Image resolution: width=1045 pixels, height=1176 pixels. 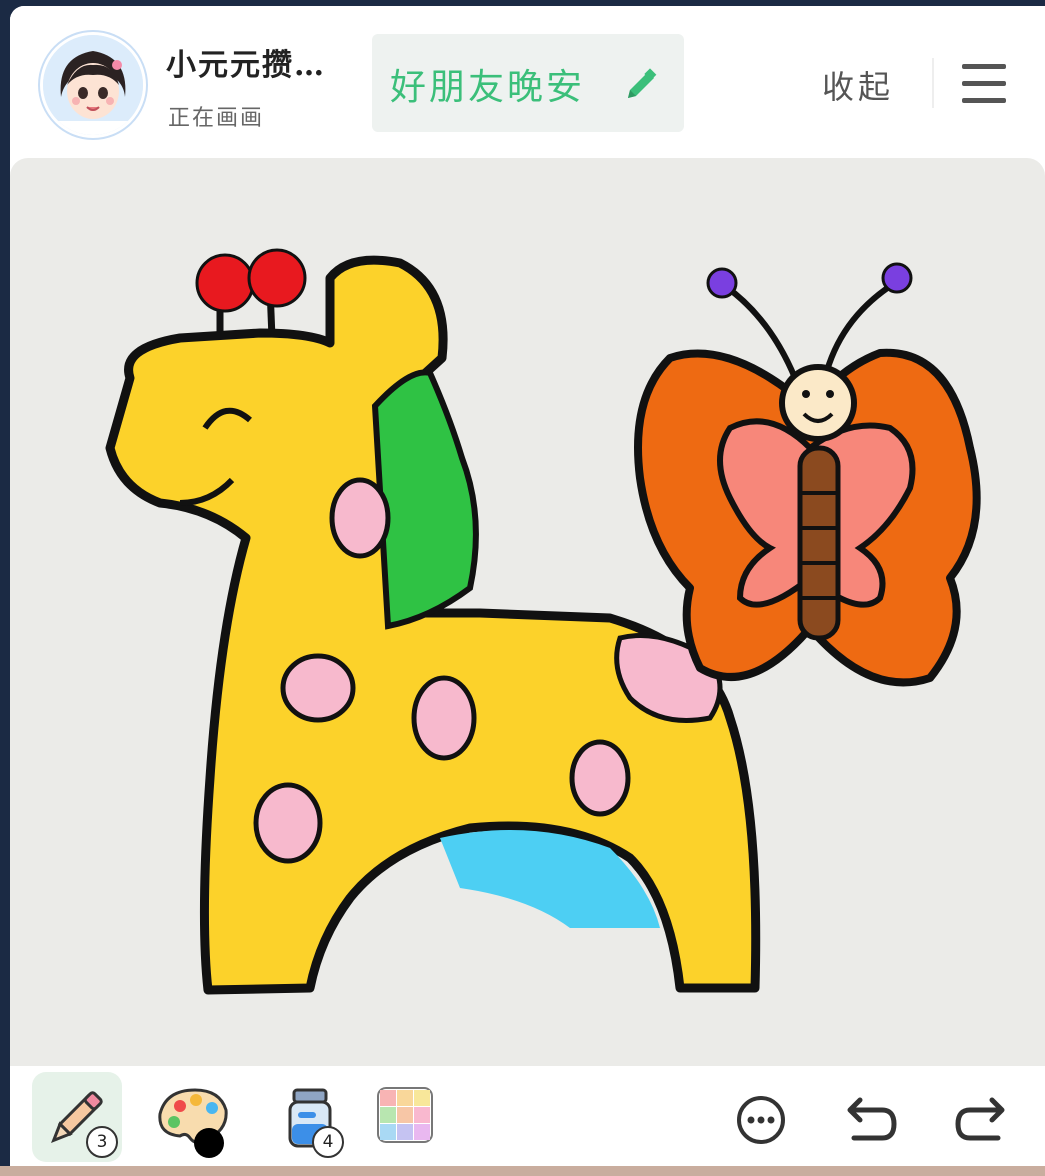 What do you see at coordinates (425, 499) in the screenshot?
I see `giraffe-mane` at bounding box center [425, 499].